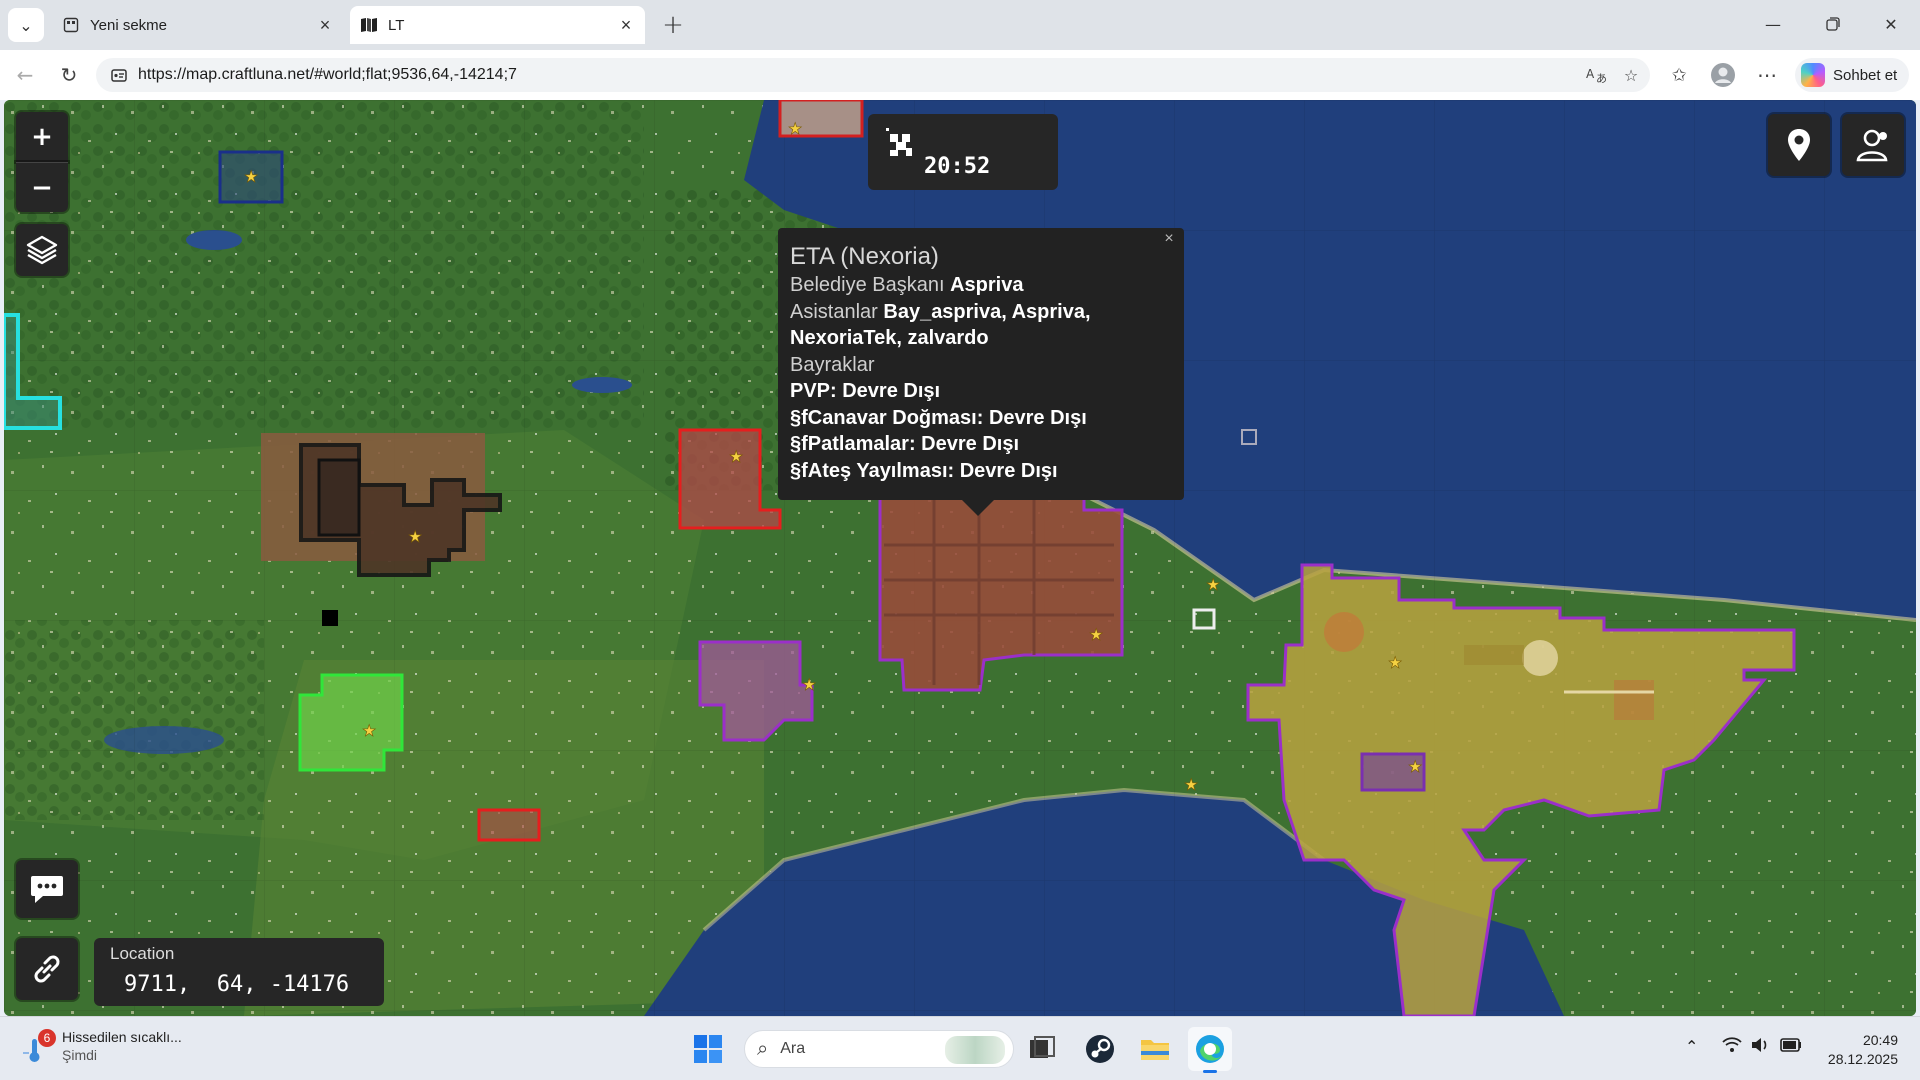 The height and width of the screenshot is (1080, 1920). What do you see at coordinates (1732, 1047) in the screenshot?
I see `wifi-icon` at bounding box center [1732, 1047].